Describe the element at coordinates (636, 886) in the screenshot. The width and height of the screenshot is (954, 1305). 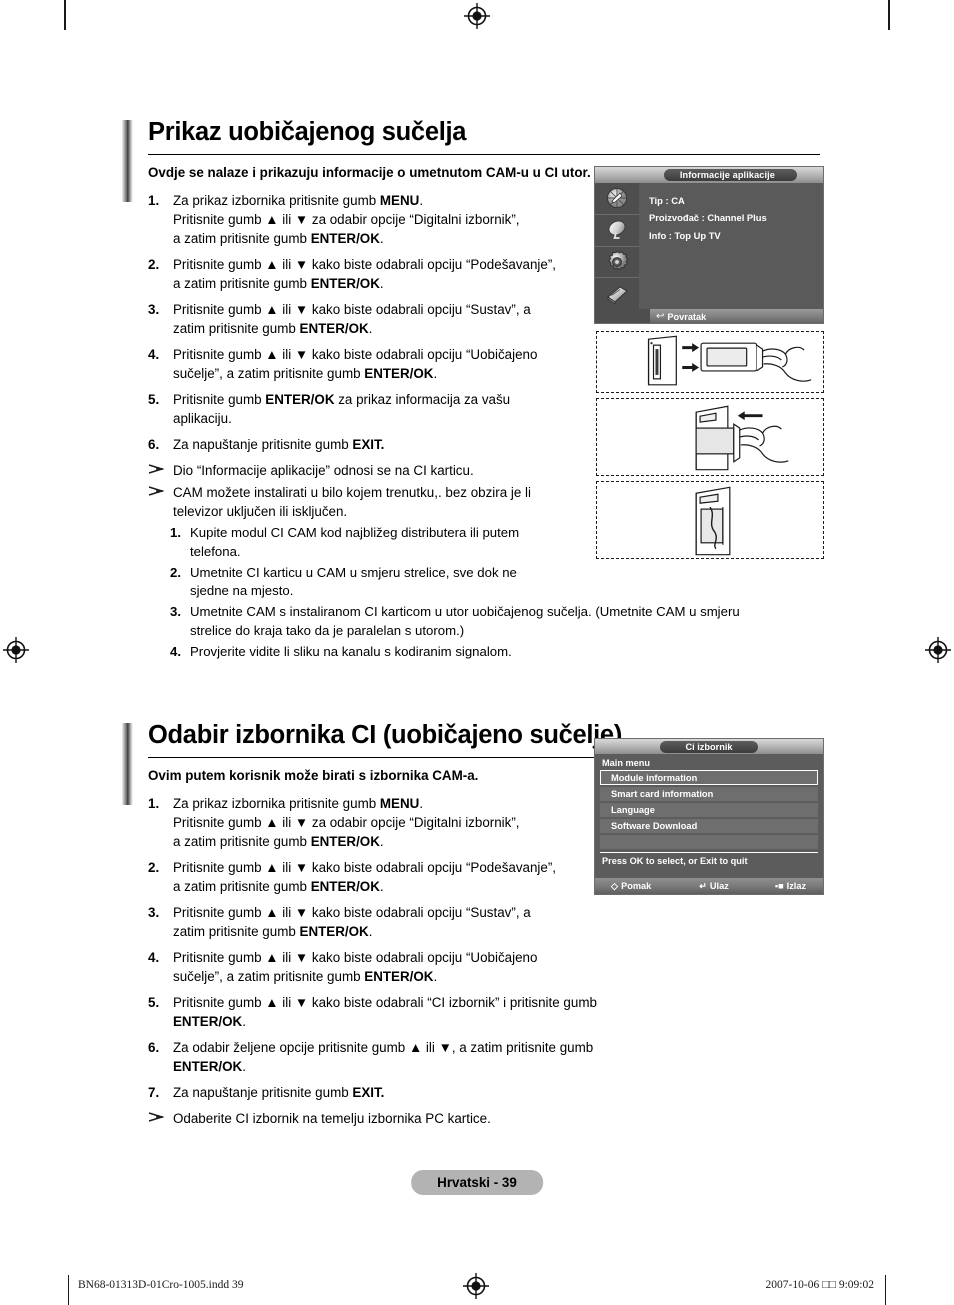
I see `osd-ci-footer-move-label: Pomak` at that location.